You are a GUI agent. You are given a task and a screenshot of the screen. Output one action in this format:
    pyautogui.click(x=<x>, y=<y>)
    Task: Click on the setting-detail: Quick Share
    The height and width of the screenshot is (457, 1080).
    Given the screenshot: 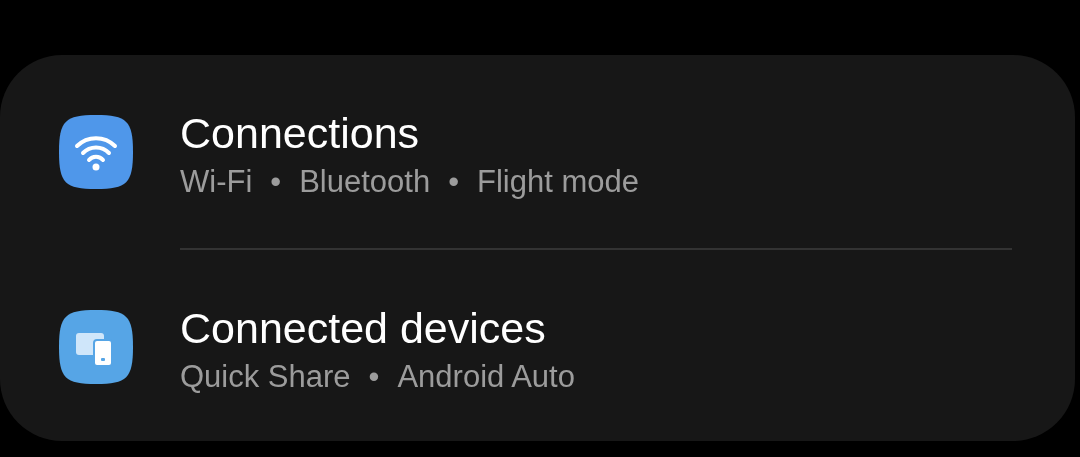 What is the action you would take?
    pyautogui.click(x=265, y=377)
    